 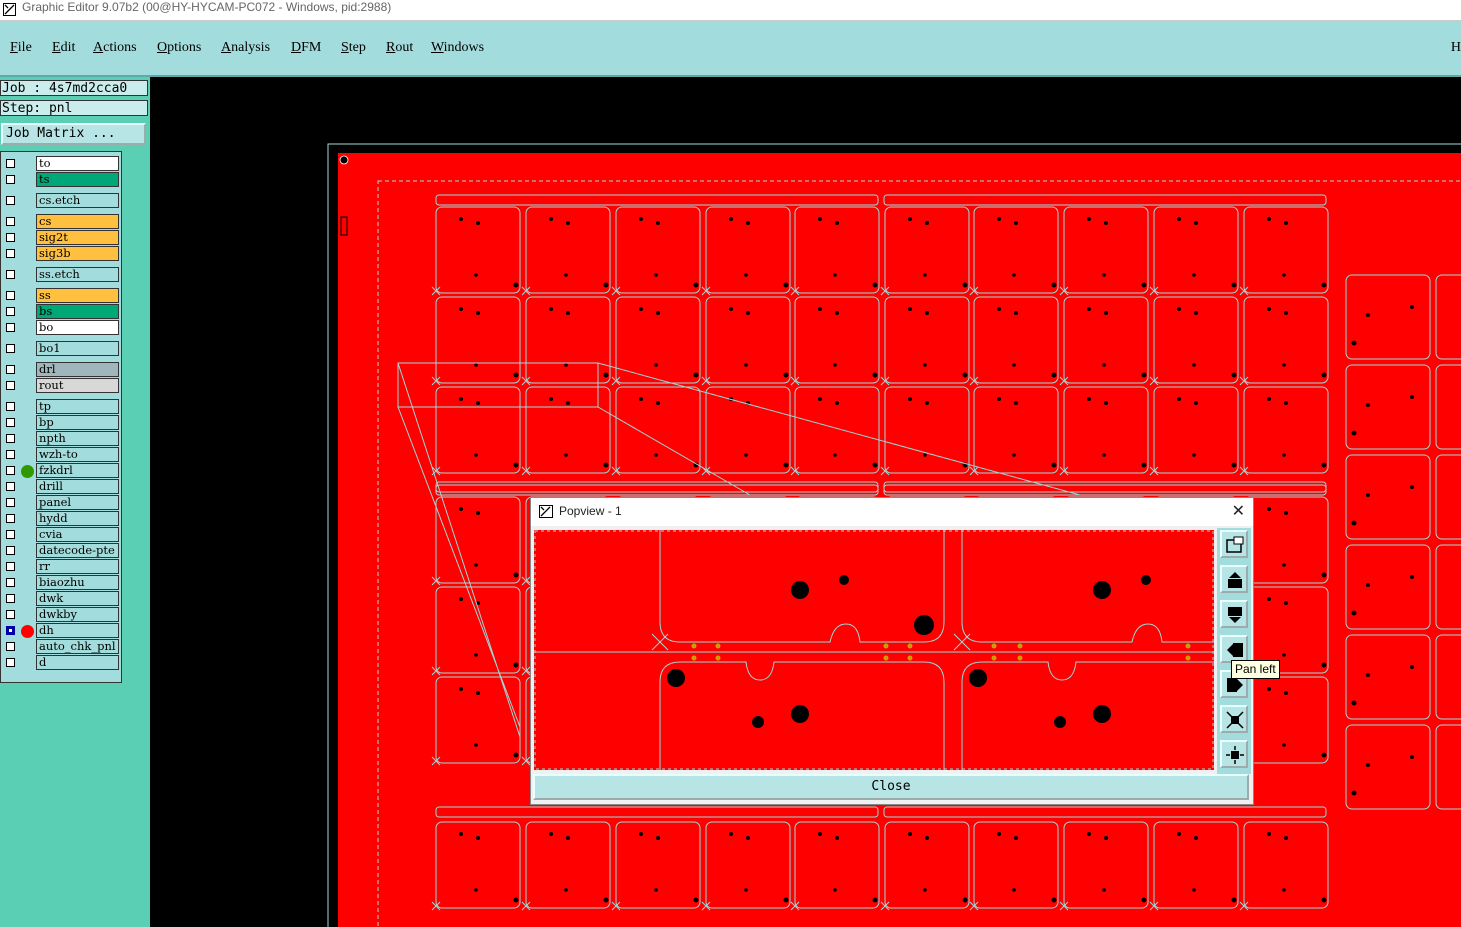 I want to click on zoom-window-button, so click(x=1234, y=544).